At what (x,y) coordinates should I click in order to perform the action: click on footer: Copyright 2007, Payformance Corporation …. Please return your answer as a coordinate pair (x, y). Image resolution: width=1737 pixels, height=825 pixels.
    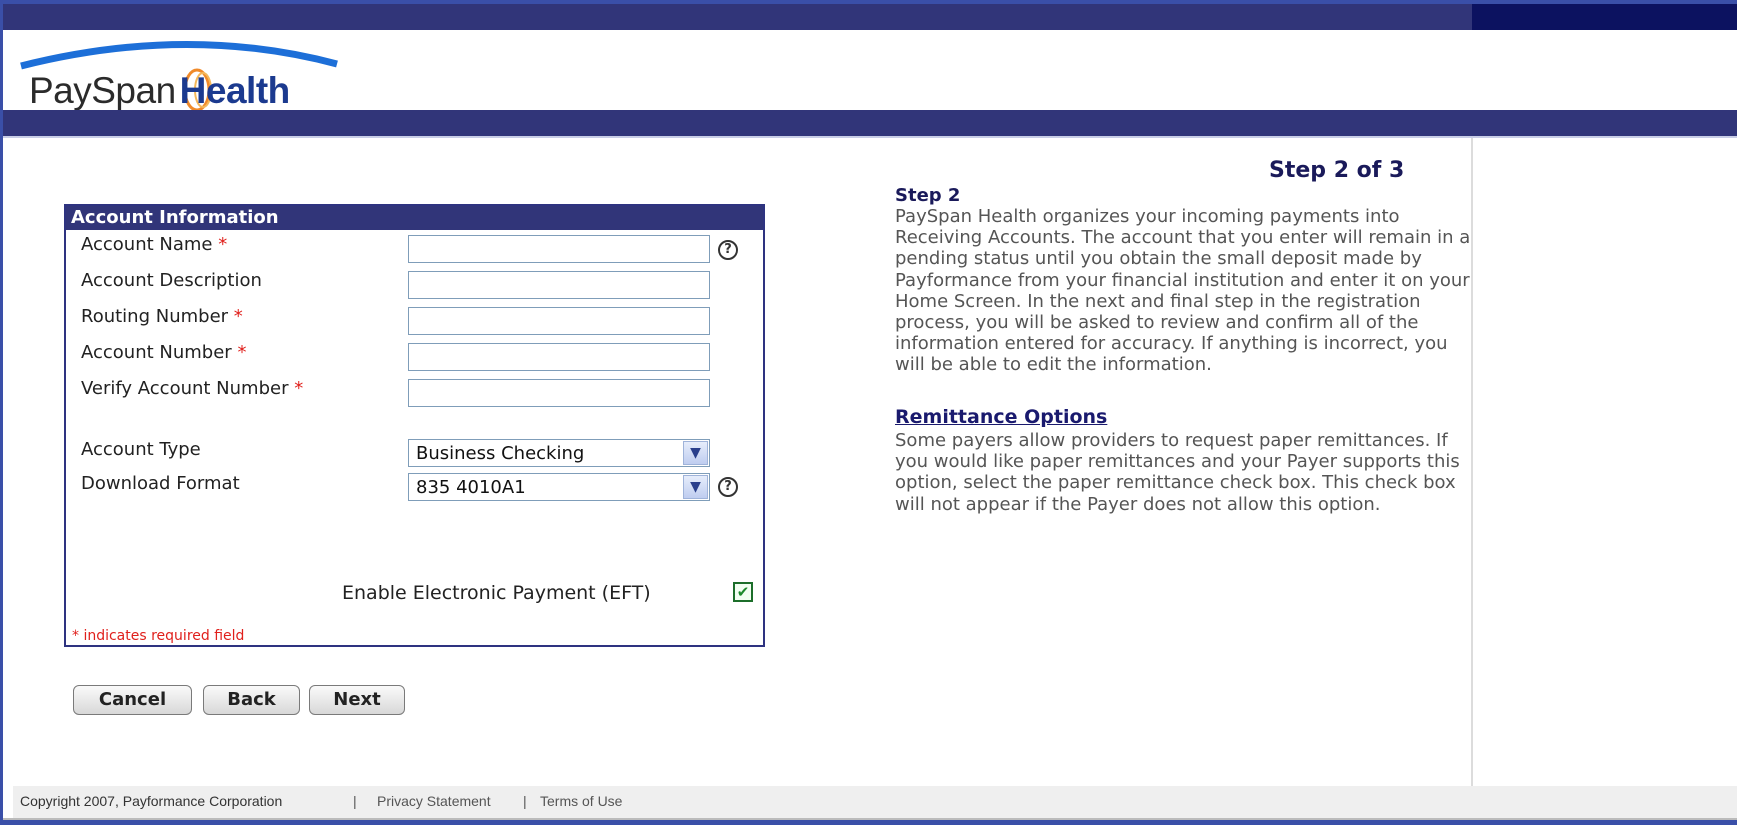
    Looking at the image, I should click on (875, 802).